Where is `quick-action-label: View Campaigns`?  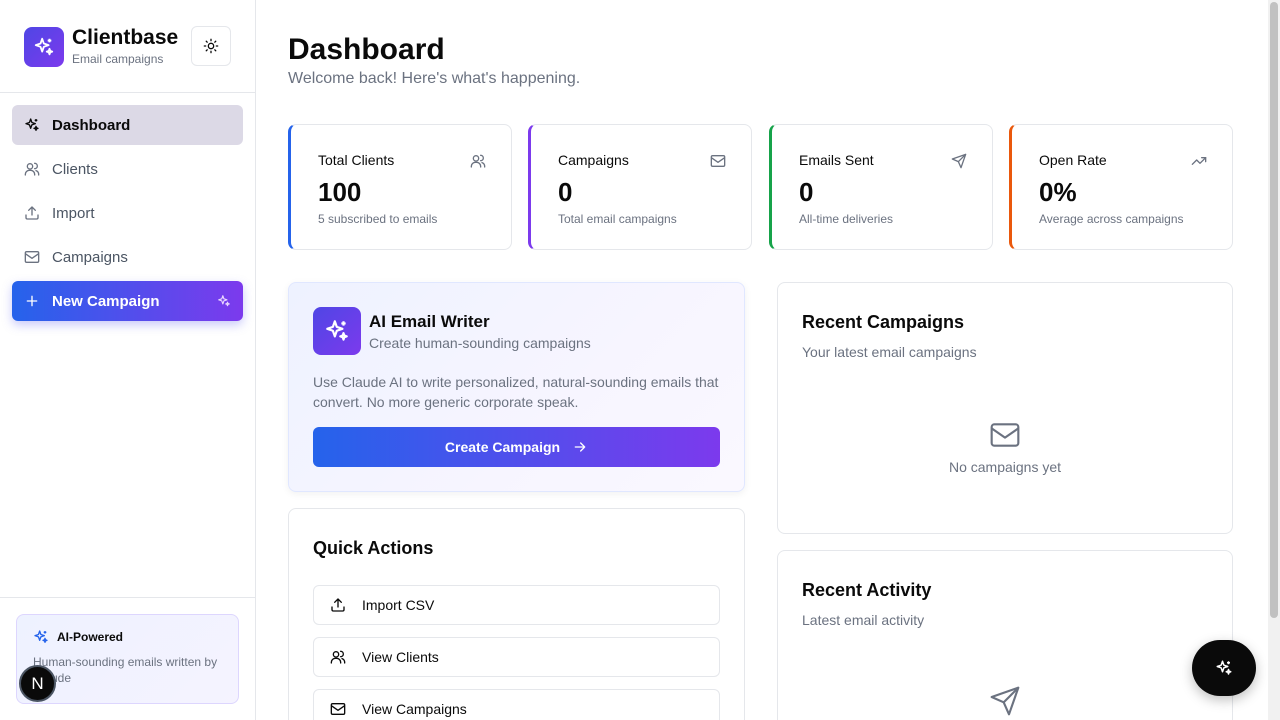 quick-action-label: View Campaigns is located at coordinates (414, 709).